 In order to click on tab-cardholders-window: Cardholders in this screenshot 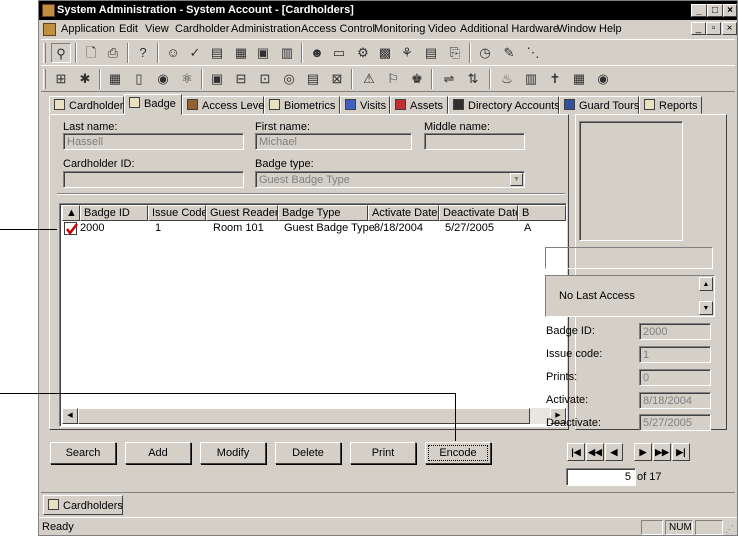, I will do `click(83, 505)`.